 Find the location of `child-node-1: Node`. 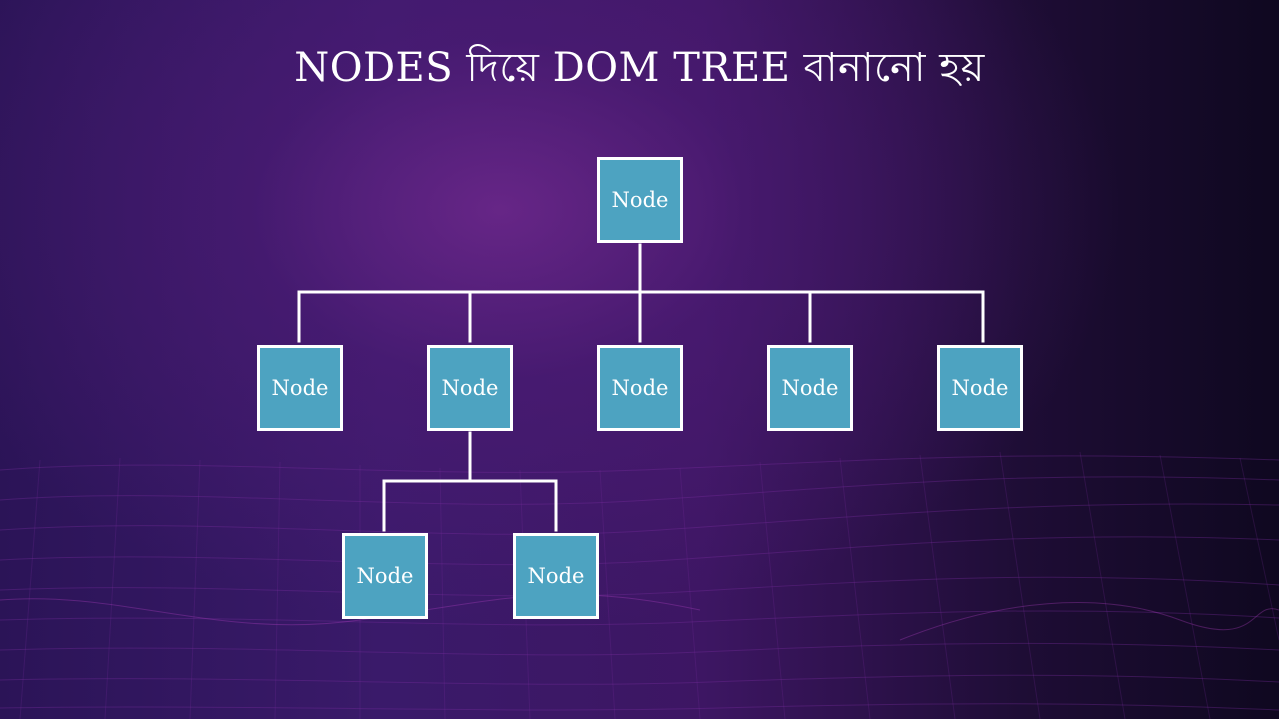

child-node-1: Node is located at coordinates (300, 388).